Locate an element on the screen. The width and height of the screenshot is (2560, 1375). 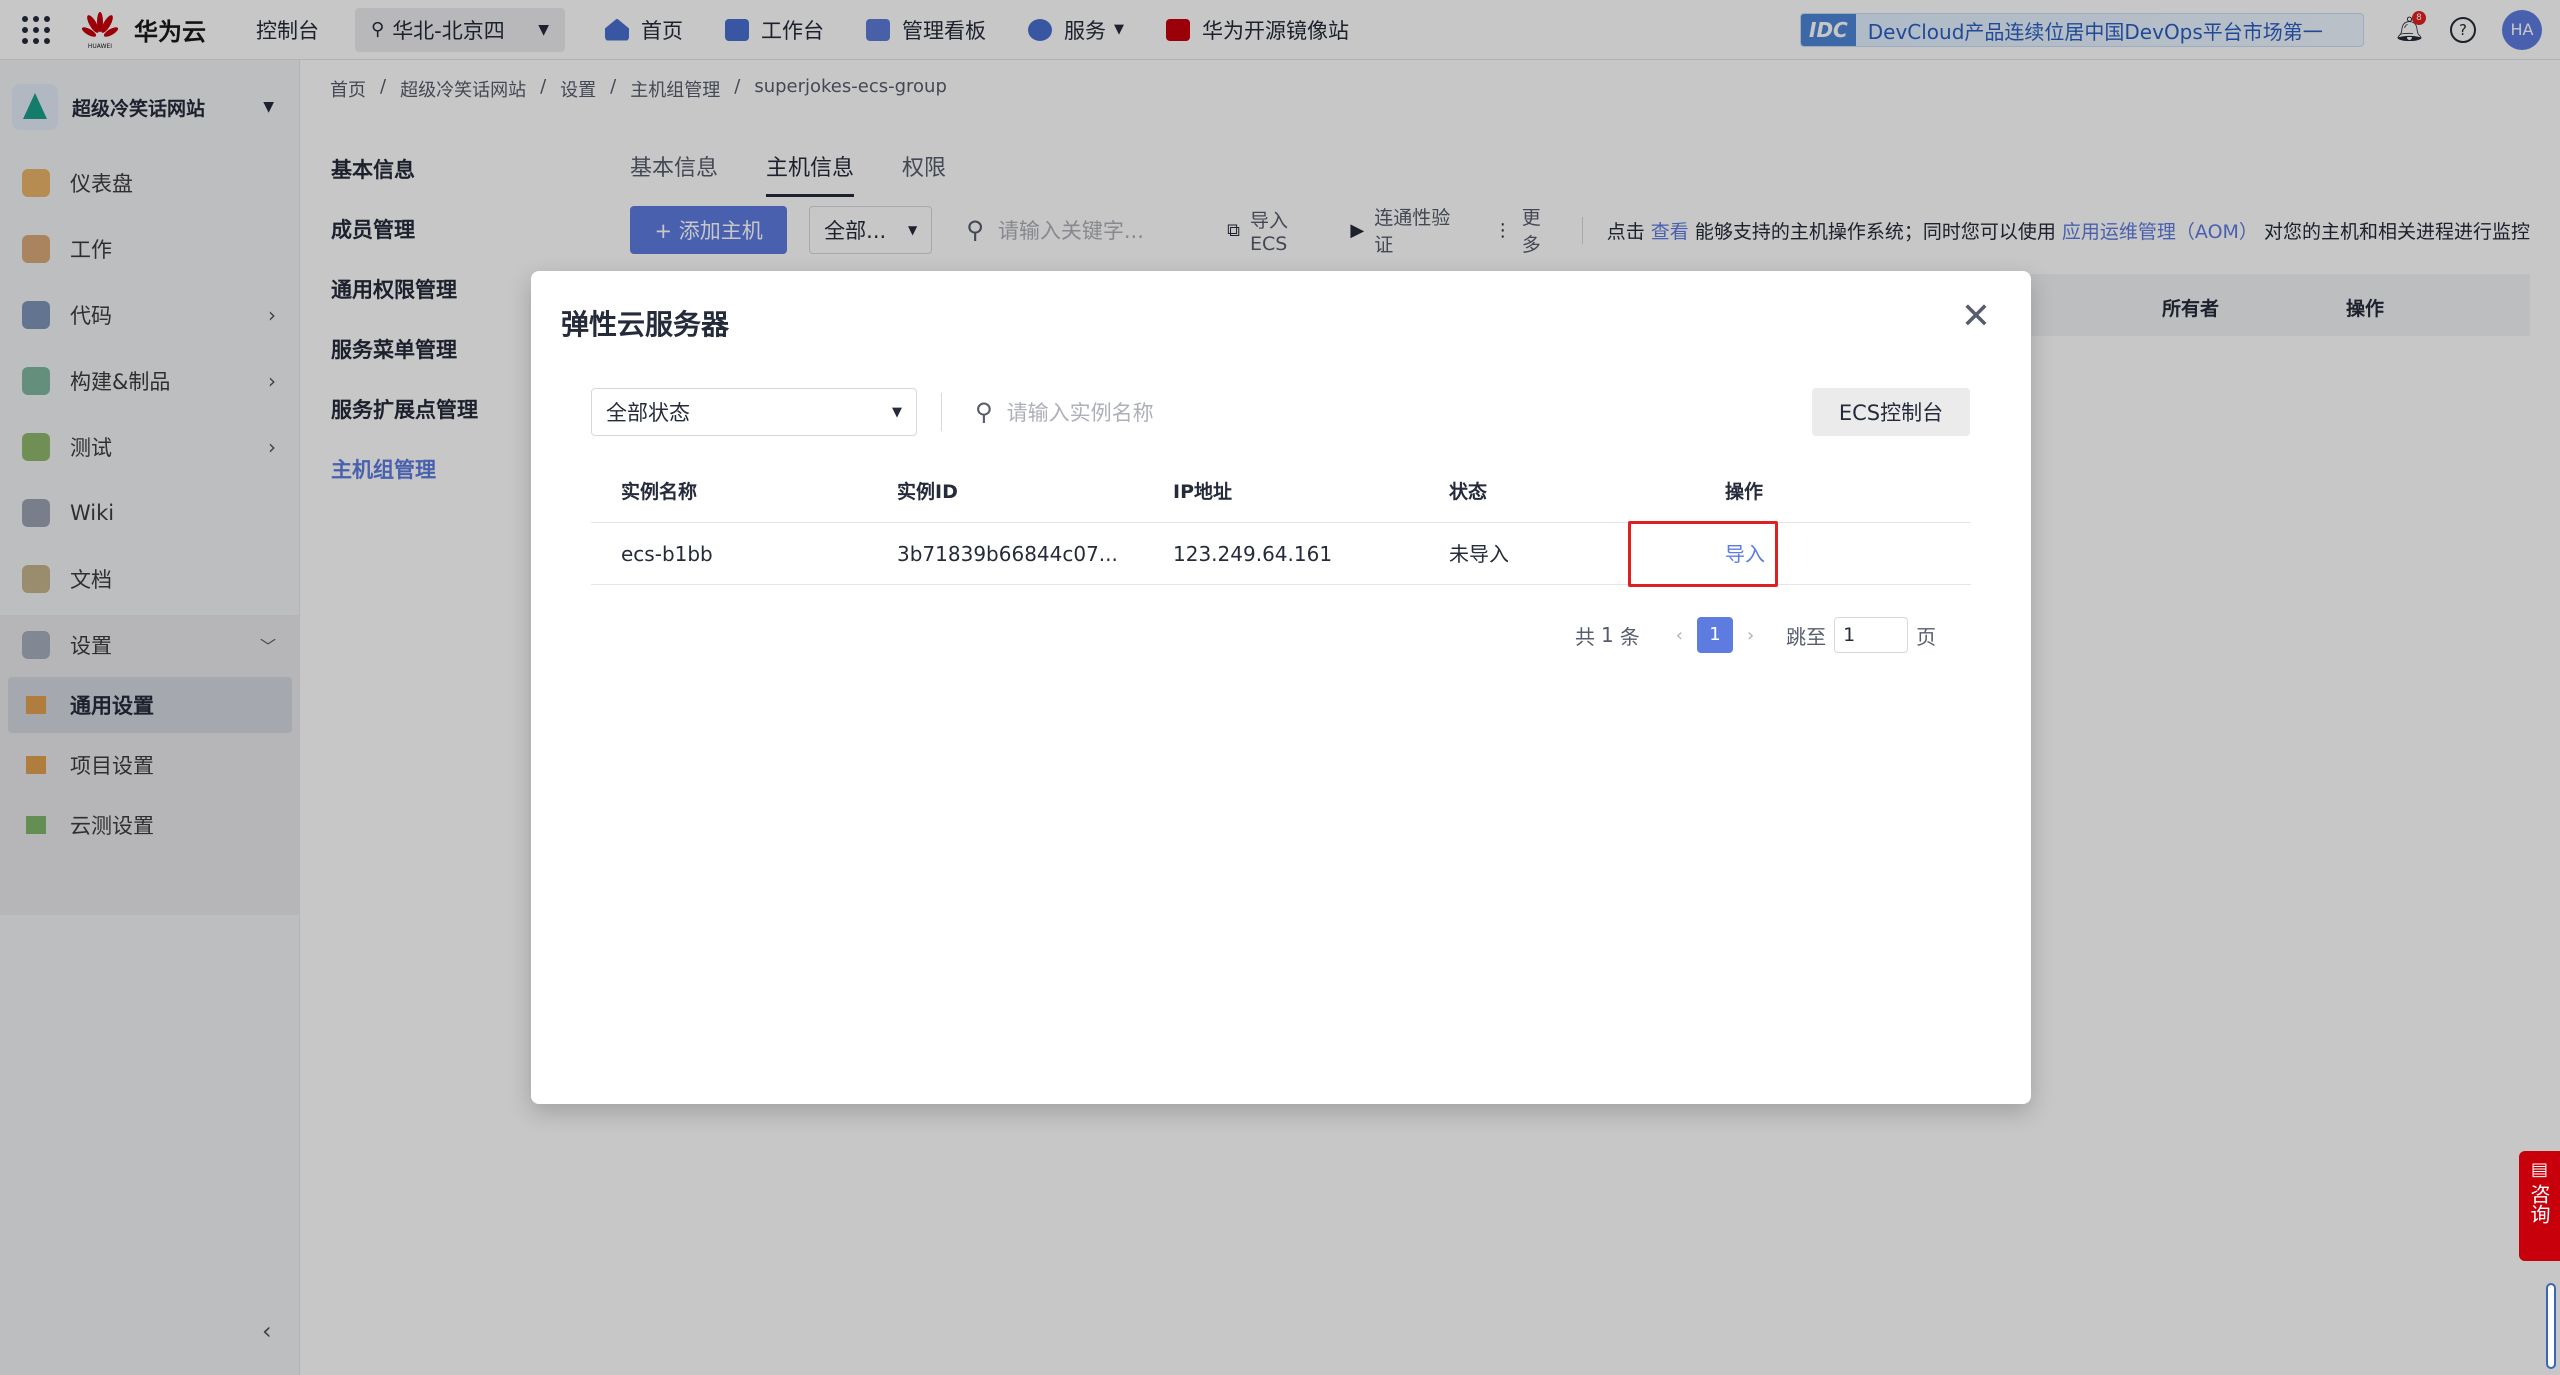
pagination: 共 1 条 ‹ 1 › 跳至 1 页 is located at coordinates (1755, 635).